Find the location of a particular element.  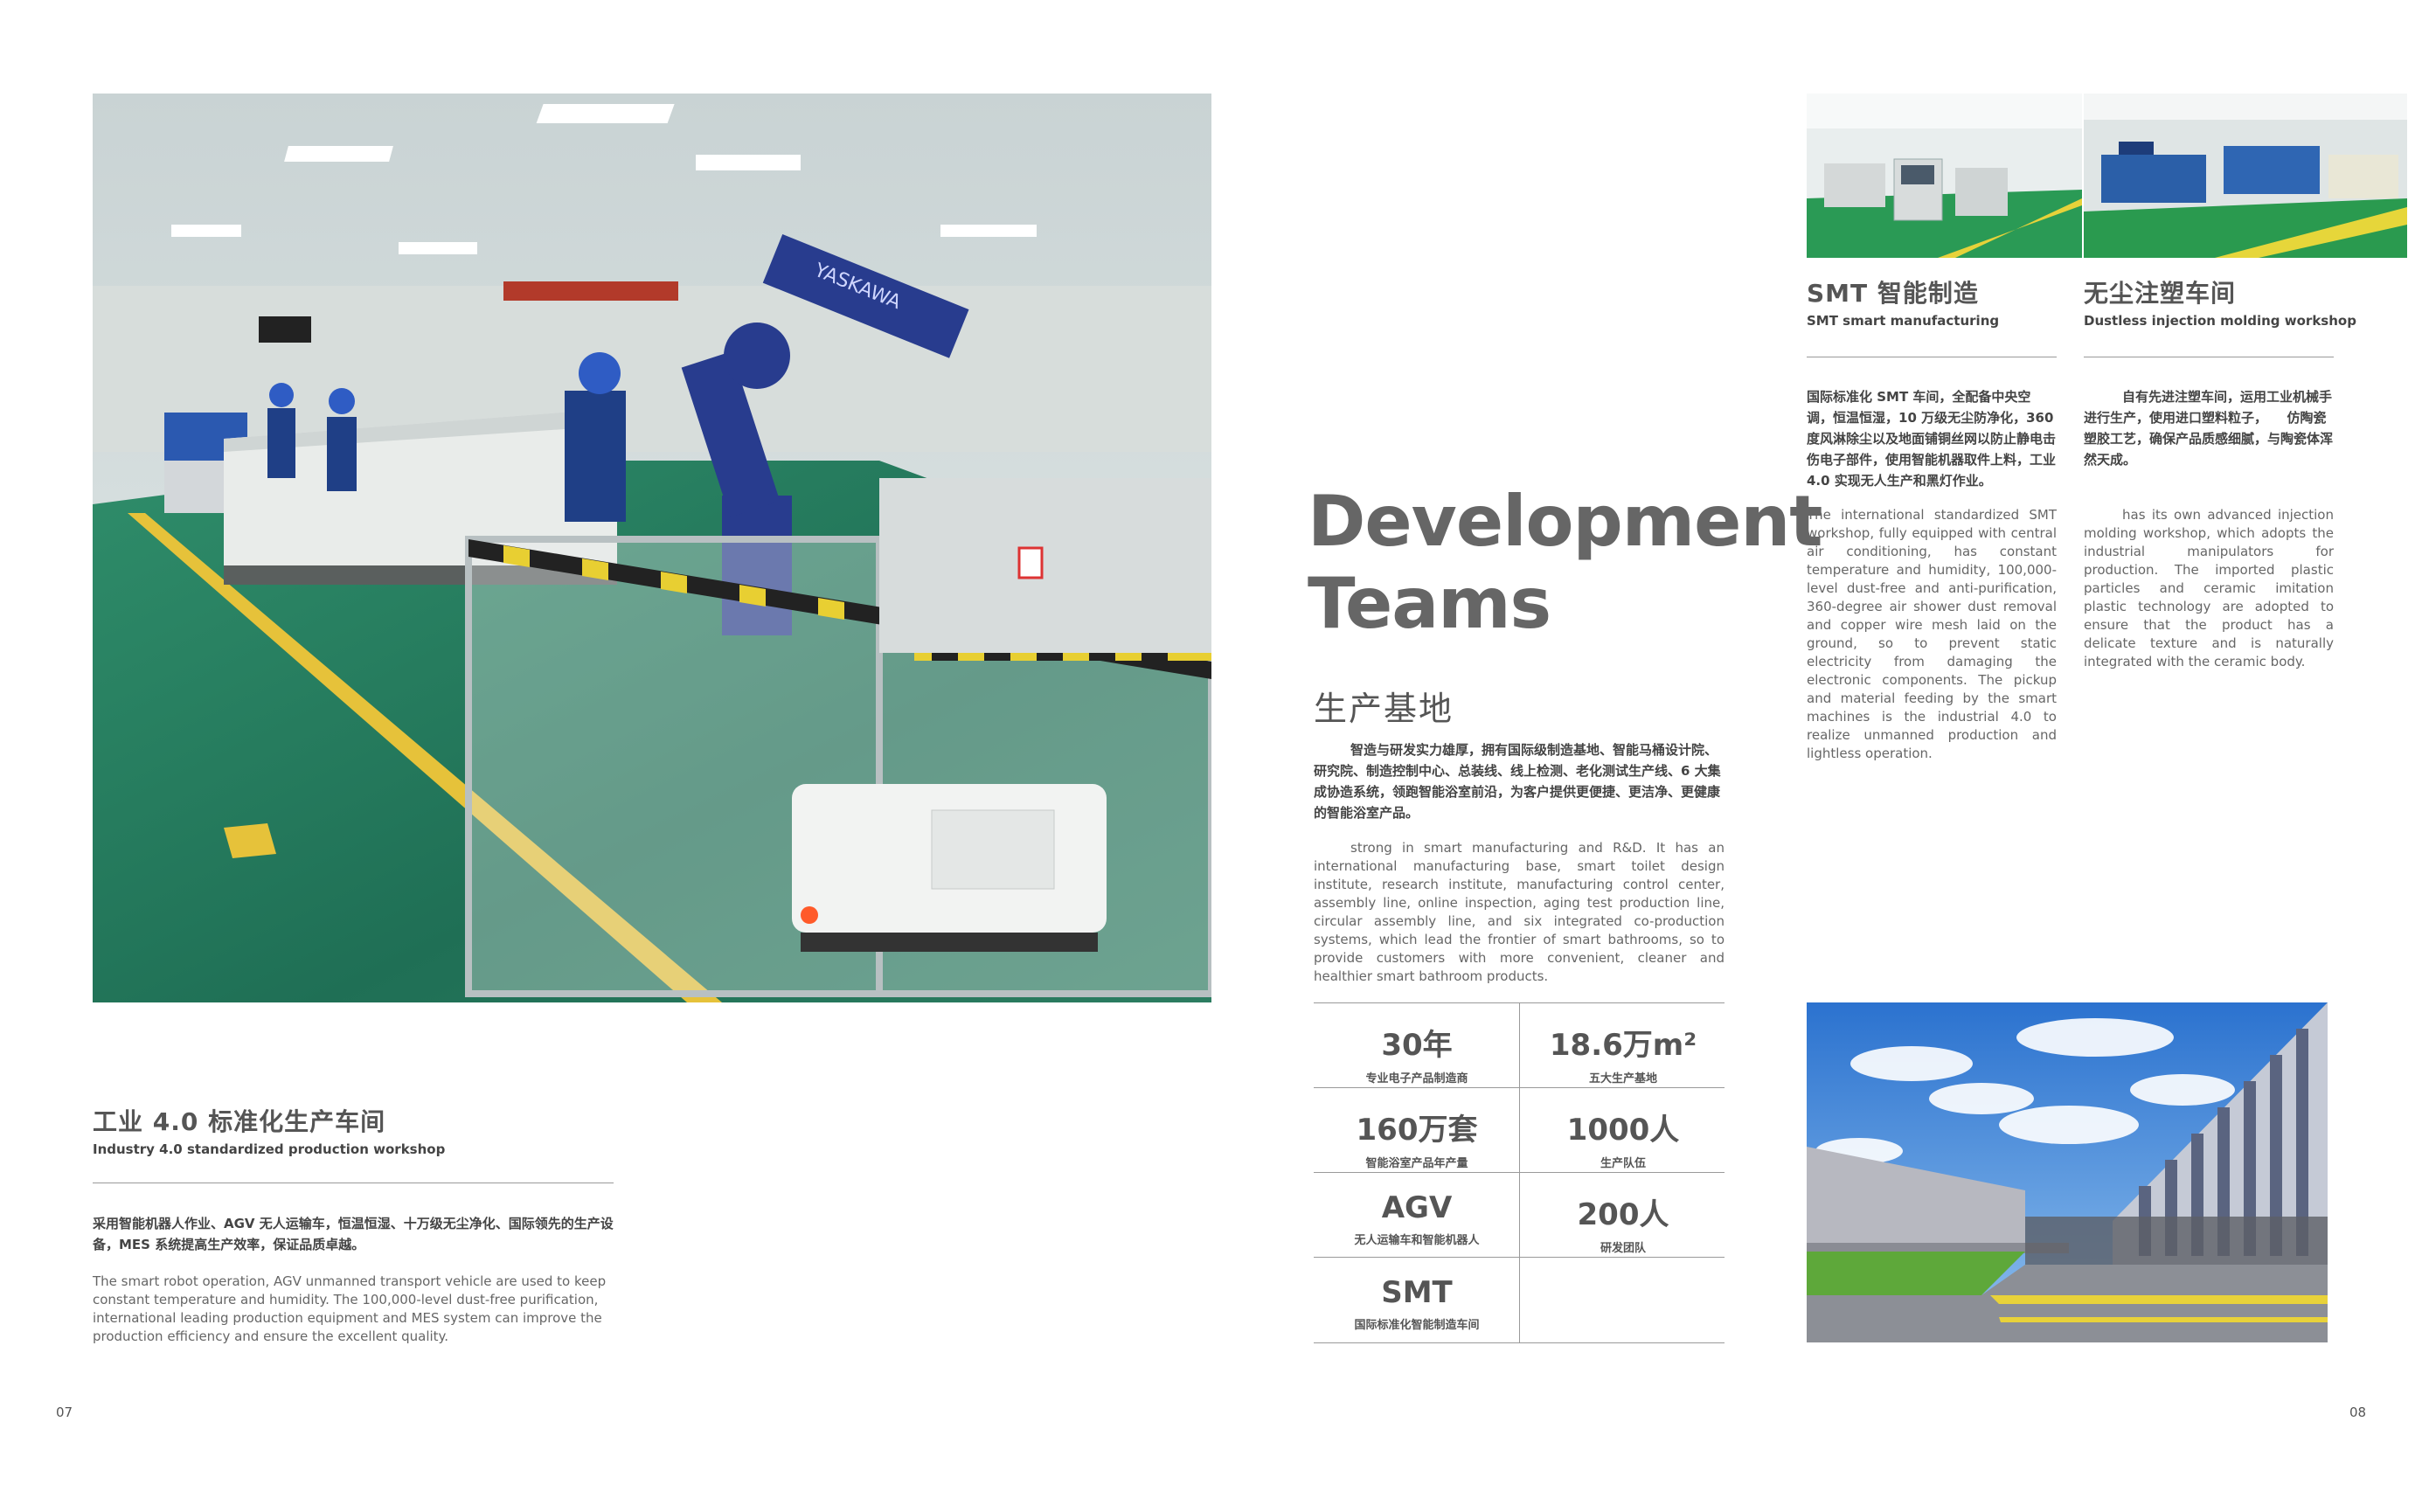

injection-molding-illustration is located at coordinates (2245, 176).